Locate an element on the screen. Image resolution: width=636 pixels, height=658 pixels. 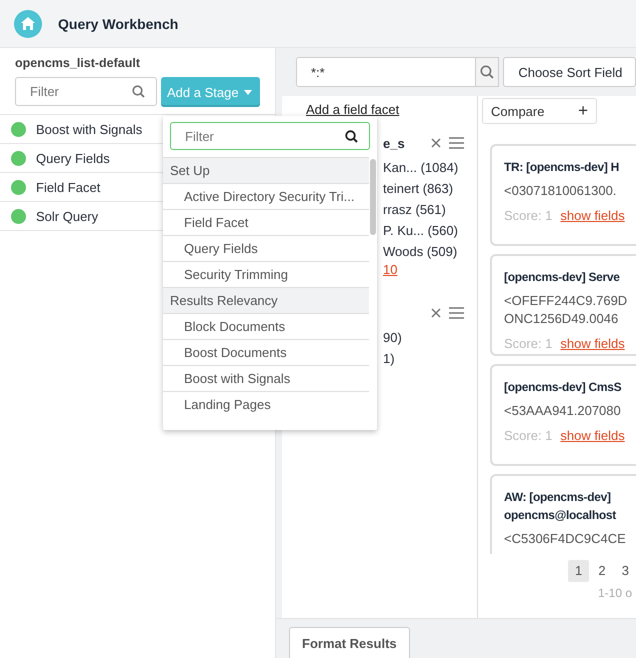
stage-label: Solr Query is located at coordinates (67, 216).